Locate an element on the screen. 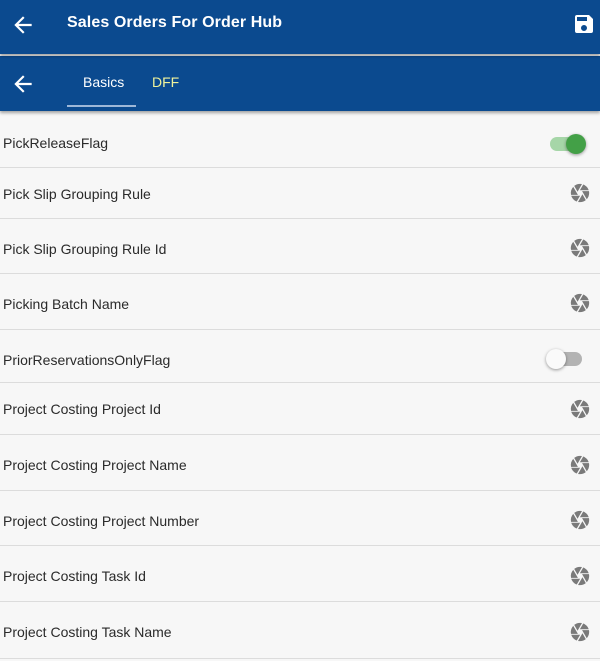  list-item: Picking Batch Name is located at coordinates (300, 302).